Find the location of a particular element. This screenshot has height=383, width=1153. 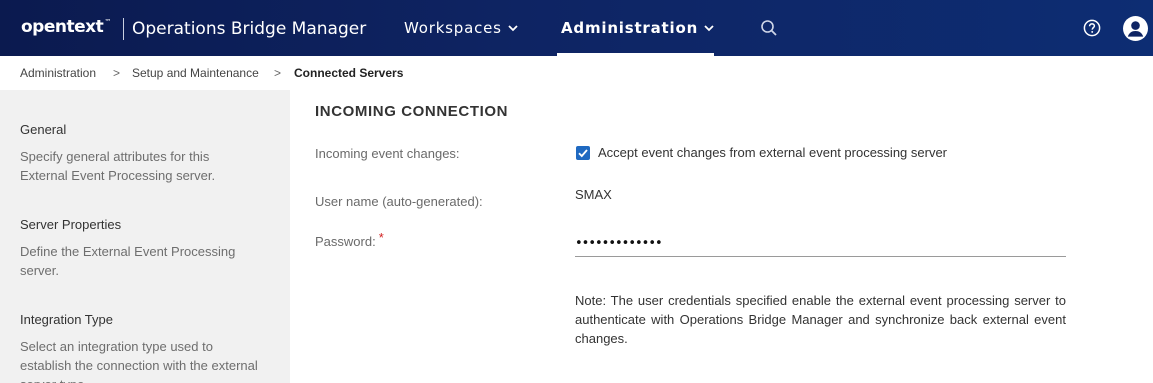

app-title: Operations Bridge Manager is located at coordinates (249, 29).